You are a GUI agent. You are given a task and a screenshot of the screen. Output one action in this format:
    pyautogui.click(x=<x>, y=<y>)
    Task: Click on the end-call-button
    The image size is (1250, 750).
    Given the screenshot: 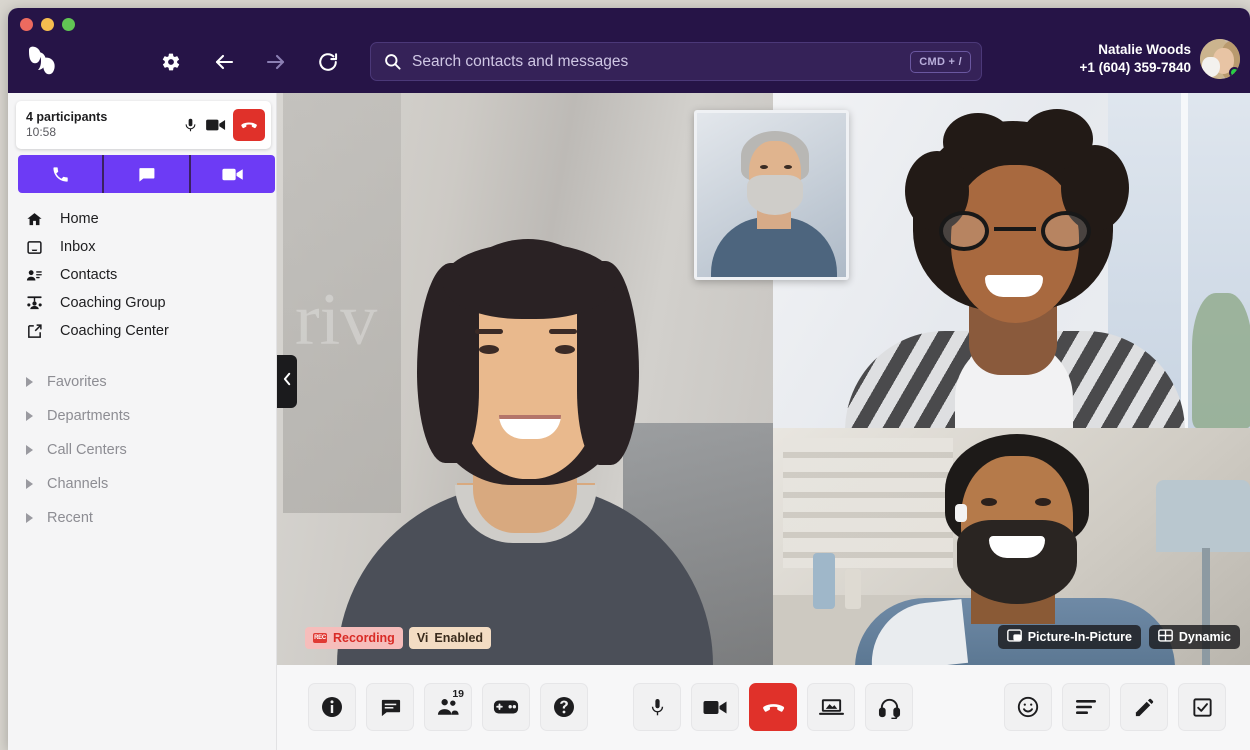 What is the action you would take?
    pyautogui.click(x=773, y=707)
    